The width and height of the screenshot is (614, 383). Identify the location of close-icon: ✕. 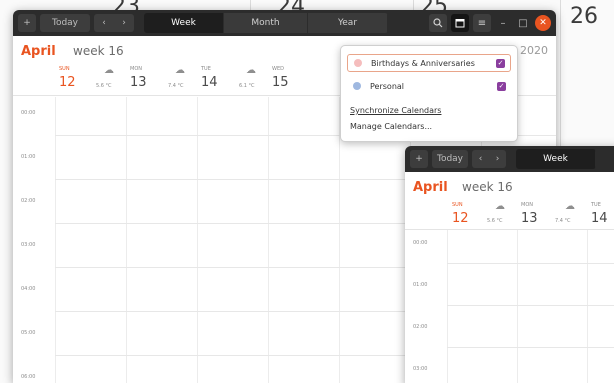
(543, 23).